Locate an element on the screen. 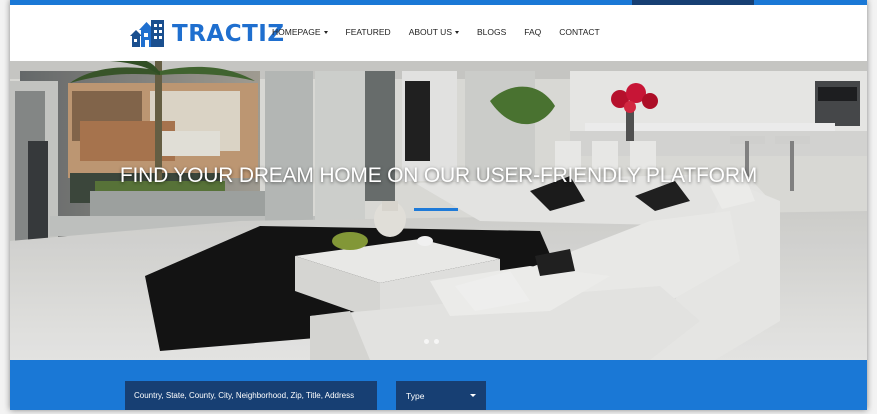  nav-item-blogs: BLOGS is located at coordinates (491, 32).